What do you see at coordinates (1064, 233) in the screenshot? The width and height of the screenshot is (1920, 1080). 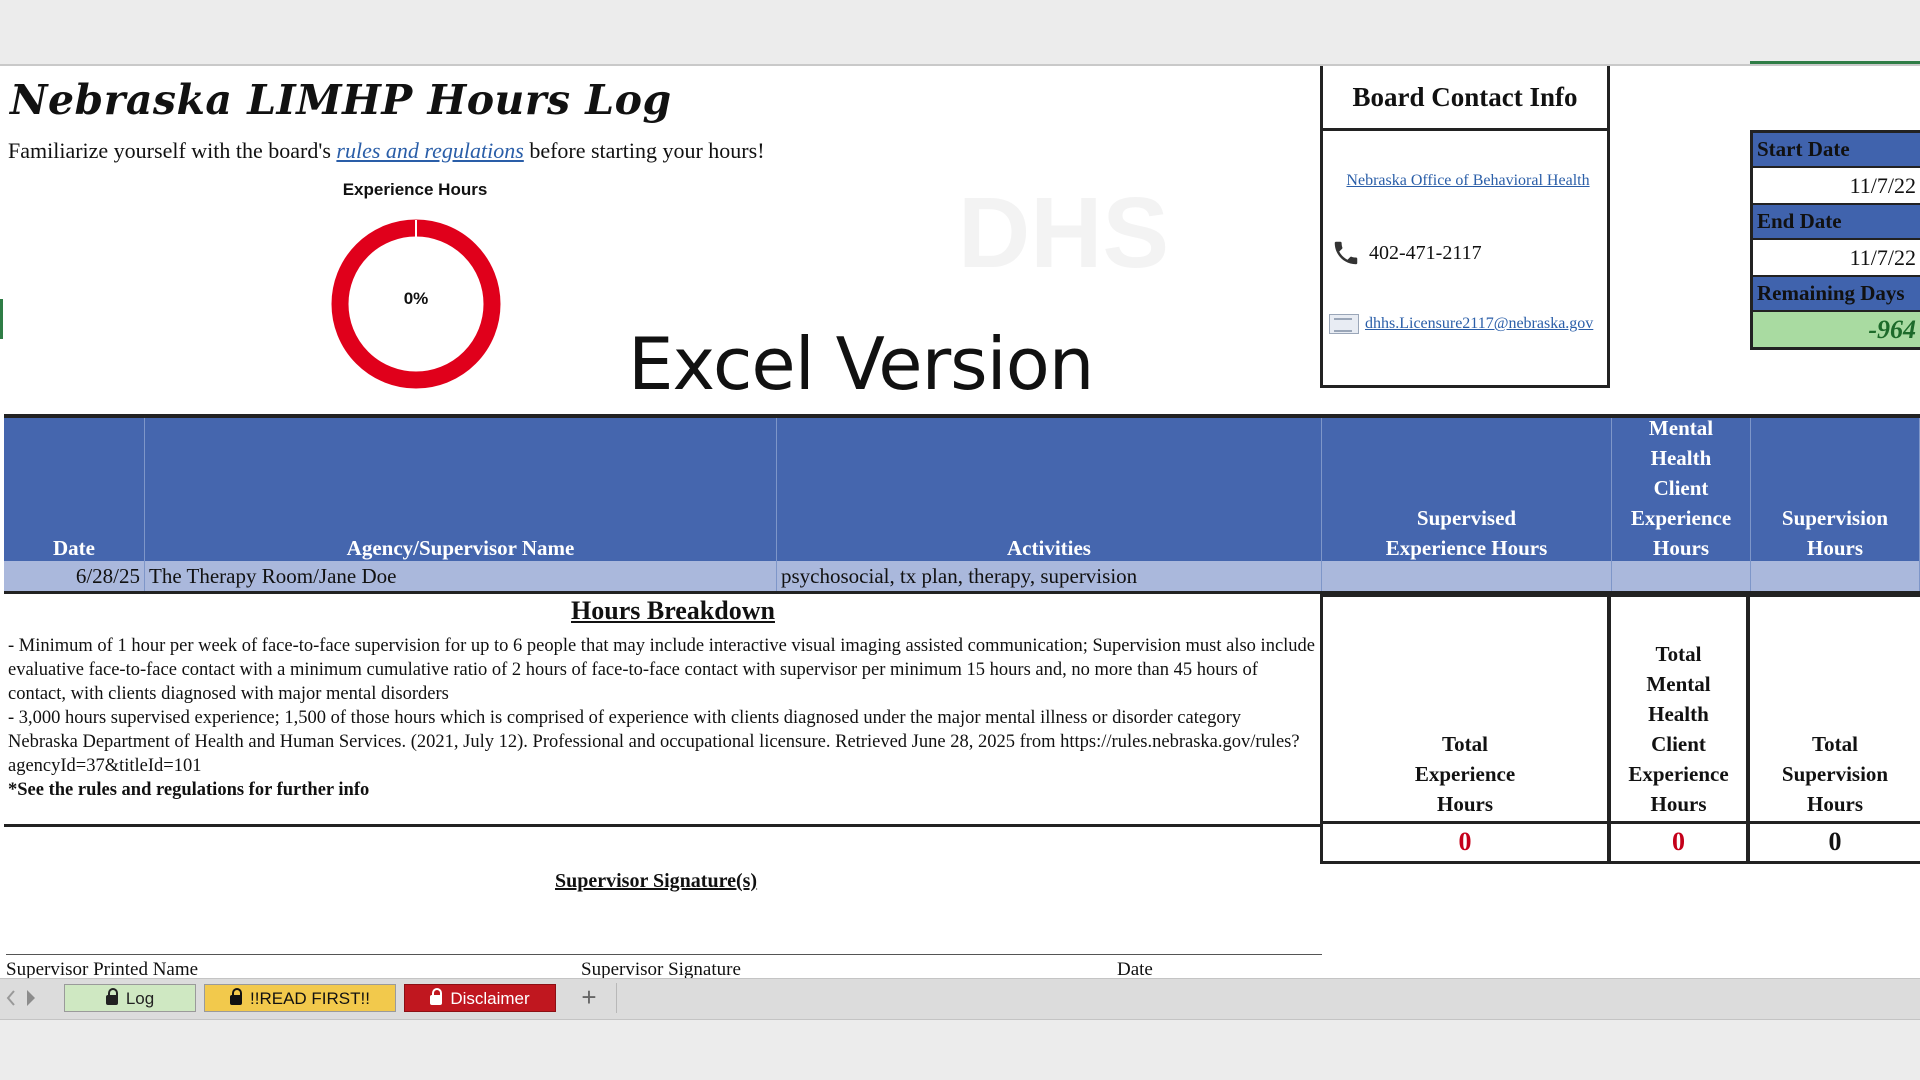 I see `watermark-logo: DHS` at bounding box center [1064, 233].